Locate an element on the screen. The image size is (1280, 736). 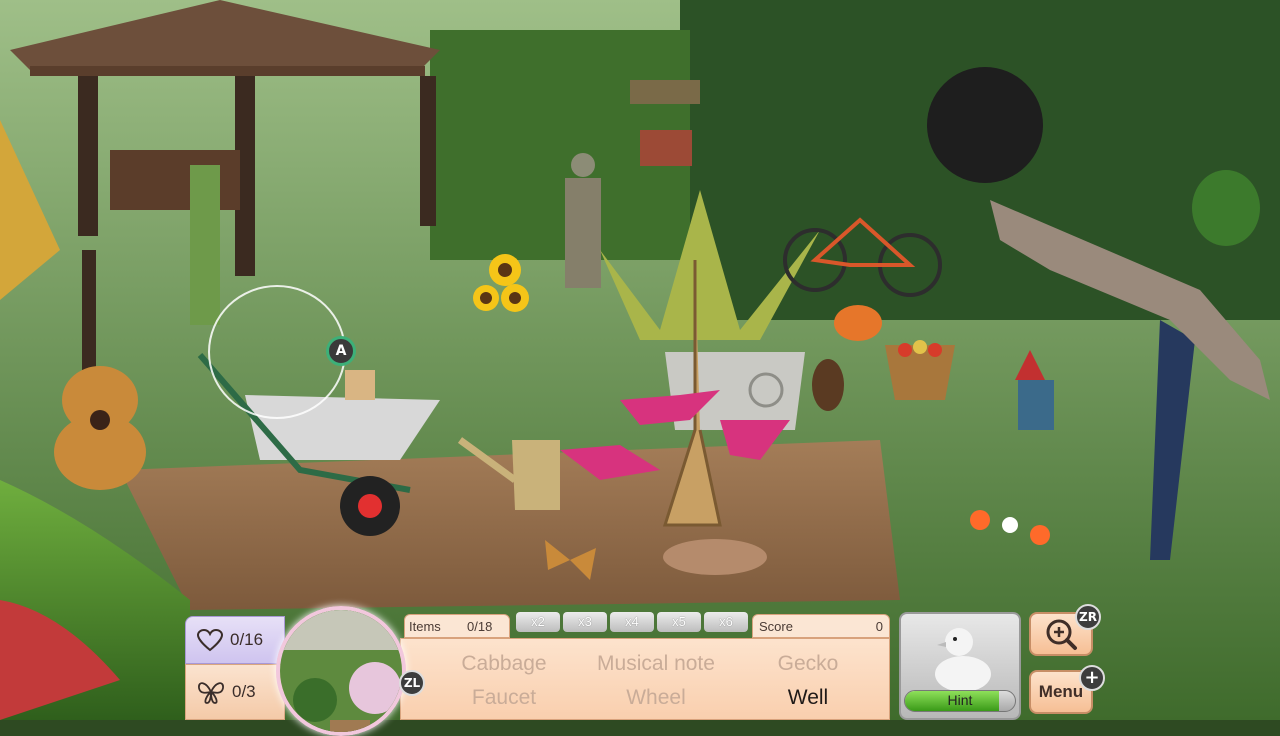
butterflies-counter: 0/3 is located at coordinates (235, 692).